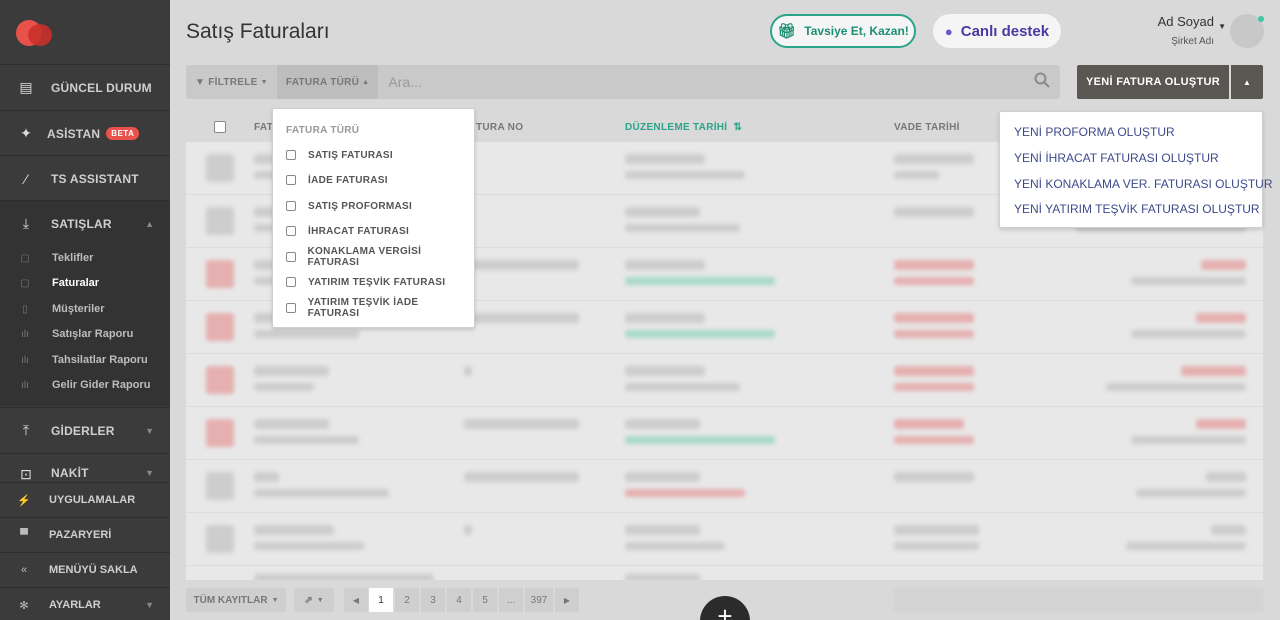 This screenshot has width=1280, height=620. Describe the element at coordinates (26, 87) in the screenshot. I see `dashboard-icon: ▤` at that location.